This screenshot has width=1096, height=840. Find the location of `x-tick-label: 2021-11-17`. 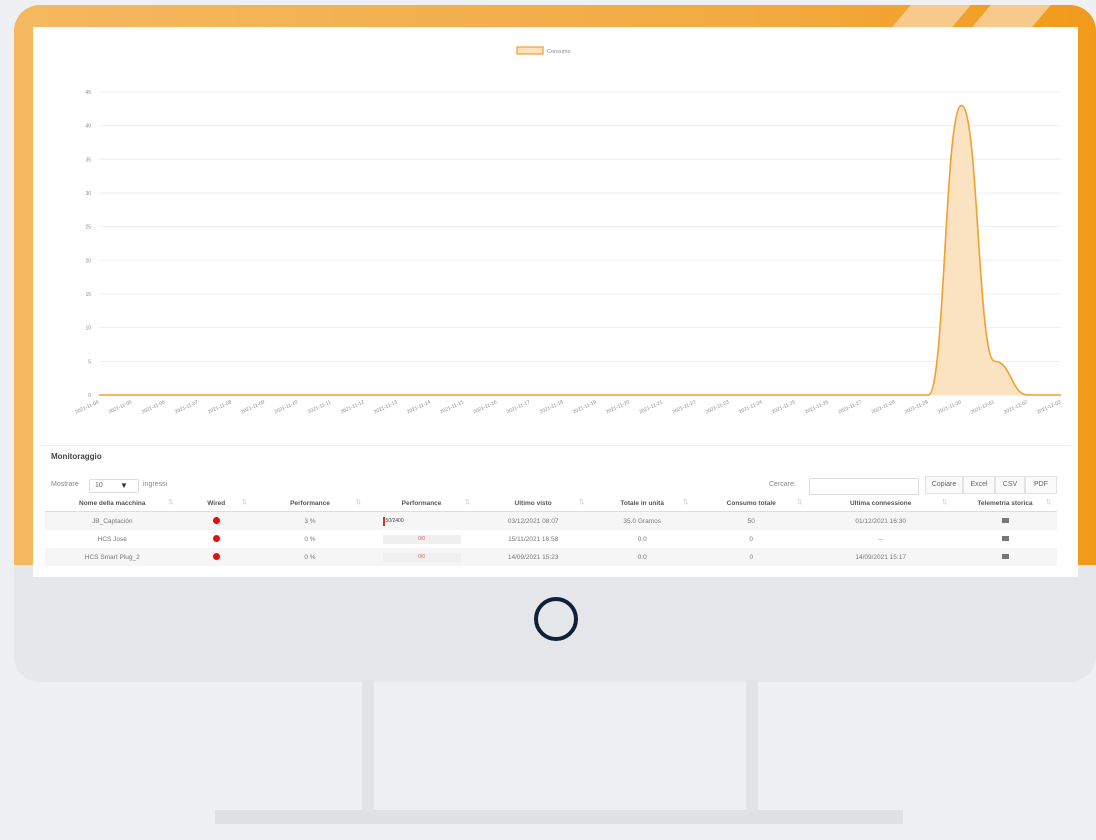

x-tick-label: 2021-11-17 is located at coordinates (519, 407).